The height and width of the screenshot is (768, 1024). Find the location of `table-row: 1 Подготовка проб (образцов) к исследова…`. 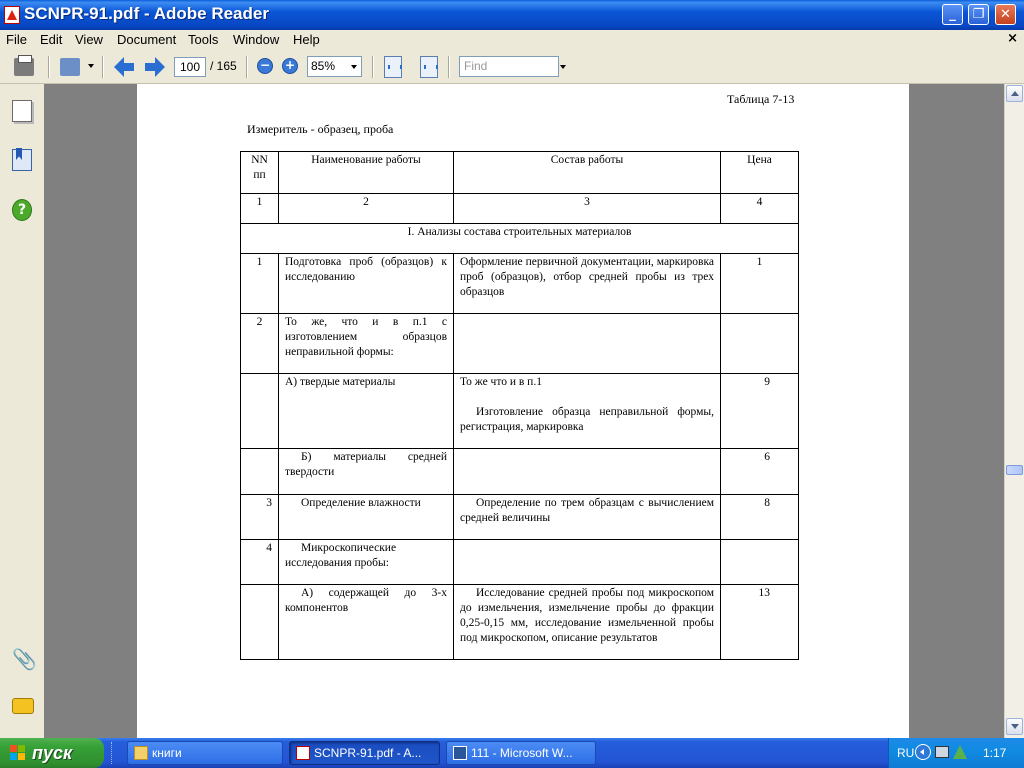

table-row: 1 Подготовка проб (образцов) к исследова… is located at coordinates (519, 283).